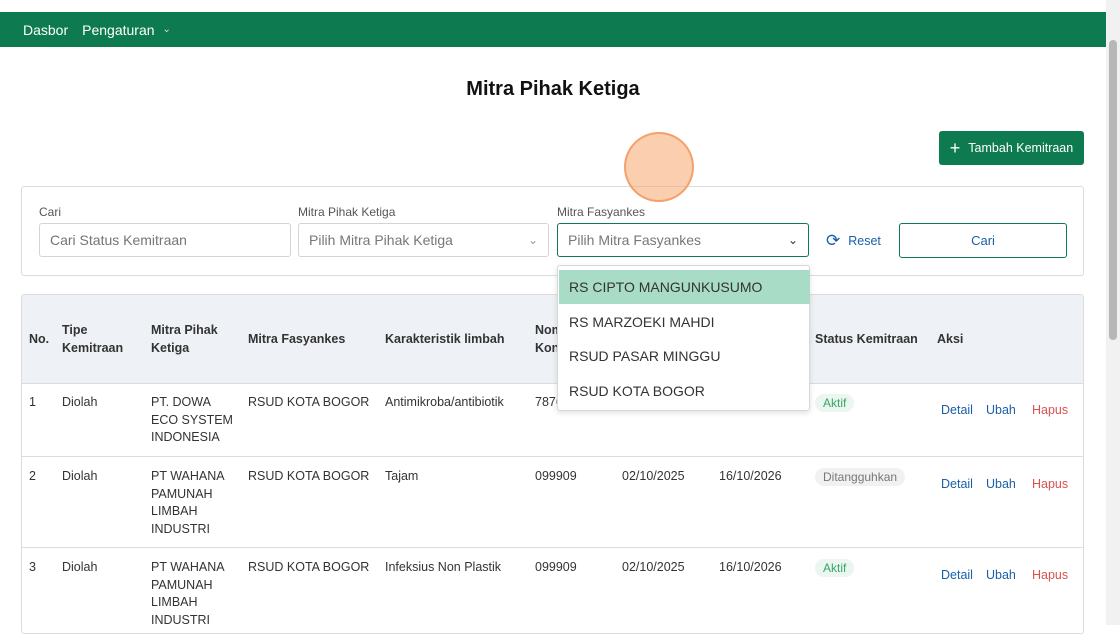 Image resolution: width=1120 pixels, height=634 pixels. Describe the element at coordinates (32, 402) in the screenshot. I see `cell-no: 1` at that location.